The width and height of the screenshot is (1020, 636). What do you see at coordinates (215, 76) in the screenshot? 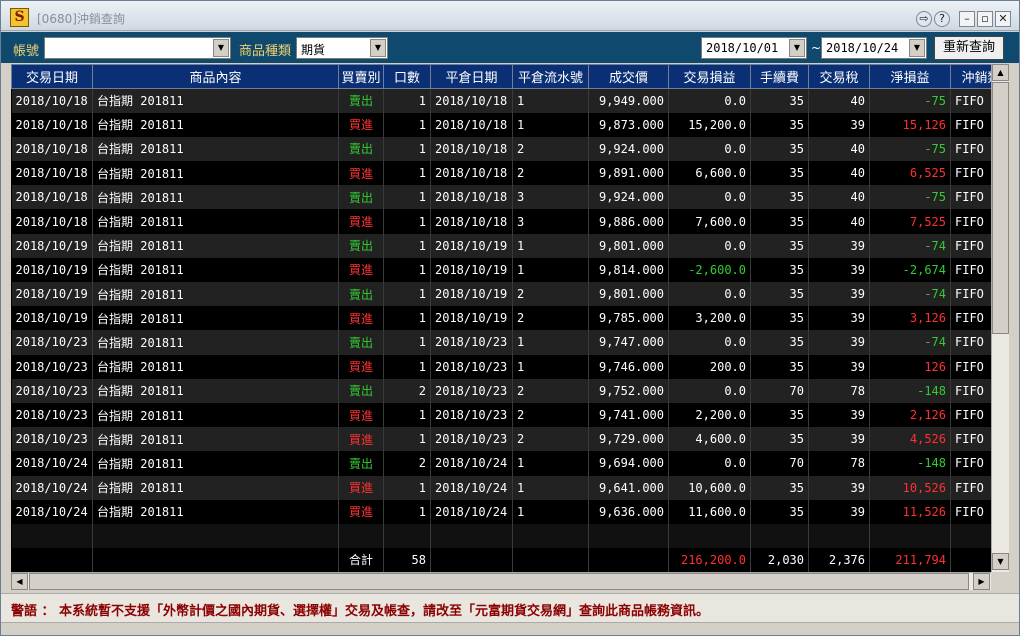
I see `column-header: 商品內容` at bounding box center [215, 76].